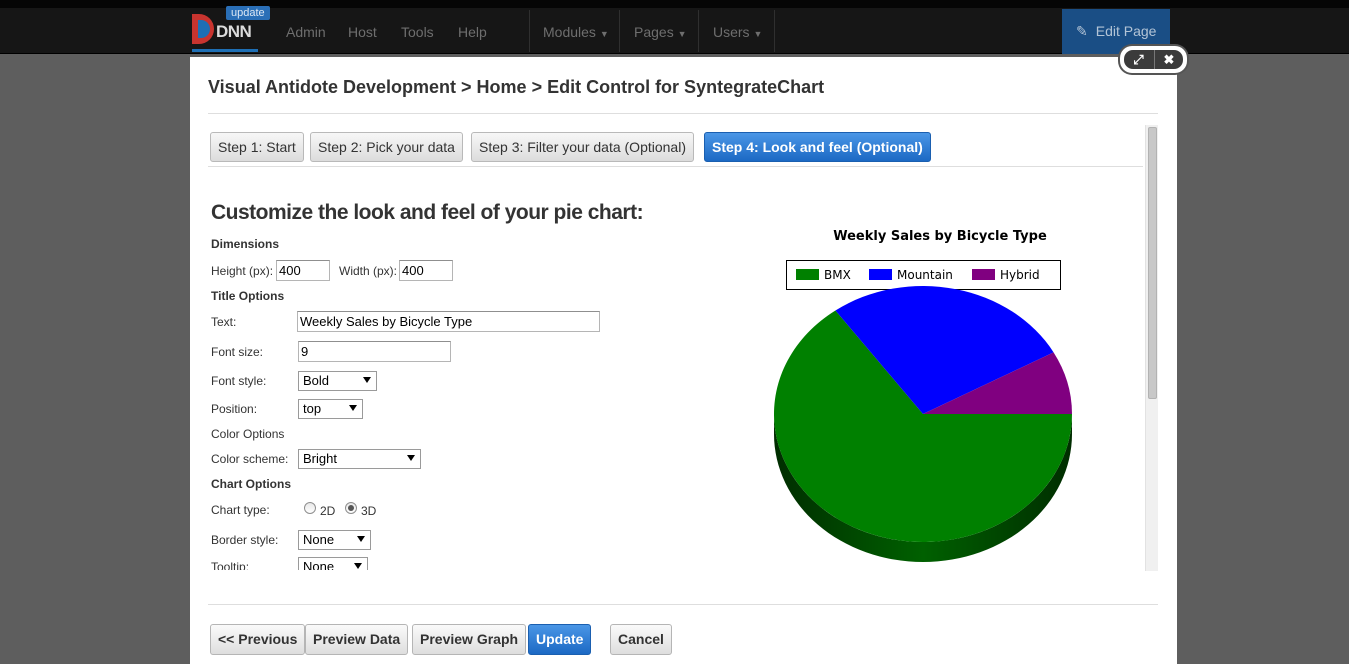  I want to click on nav-tools: Tools, so click(417, 32).